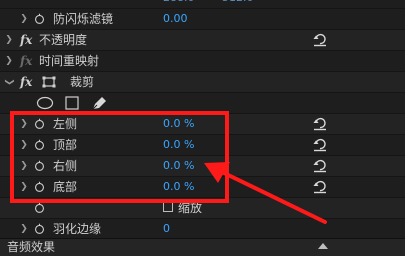  I want to click on opacity-label: 不透明度, so click(63, 40).